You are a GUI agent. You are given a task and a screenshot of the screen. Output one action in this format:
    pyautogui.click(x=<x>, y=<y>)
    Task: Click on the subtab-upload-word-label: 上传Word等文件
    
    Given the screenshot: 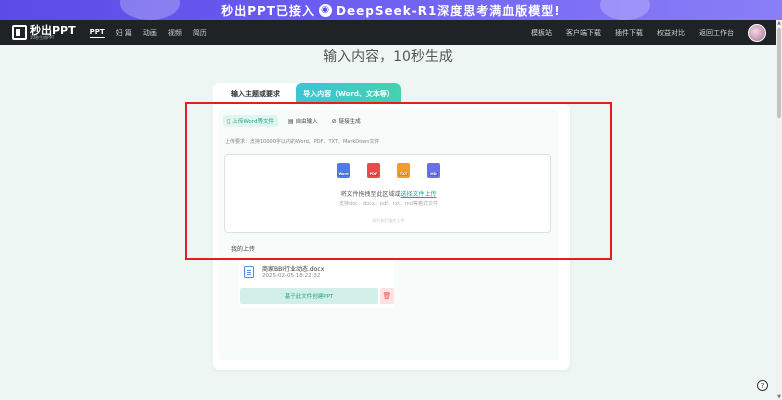 What is the action you would take?
    pyautogui.click(x=253, y=122)
    